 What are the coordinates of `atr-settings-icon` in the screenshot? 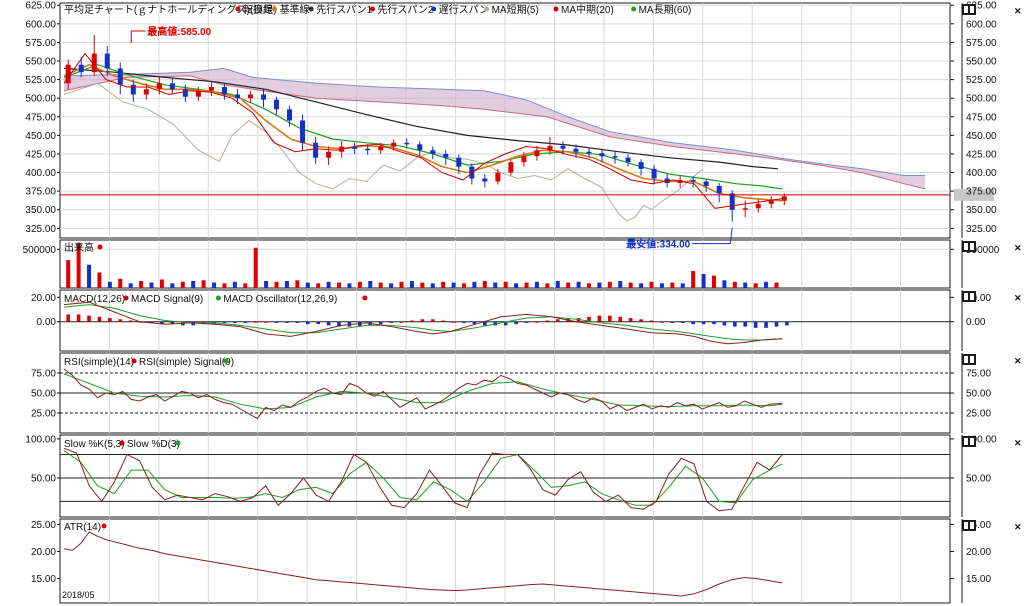 It's located at (966, 525).